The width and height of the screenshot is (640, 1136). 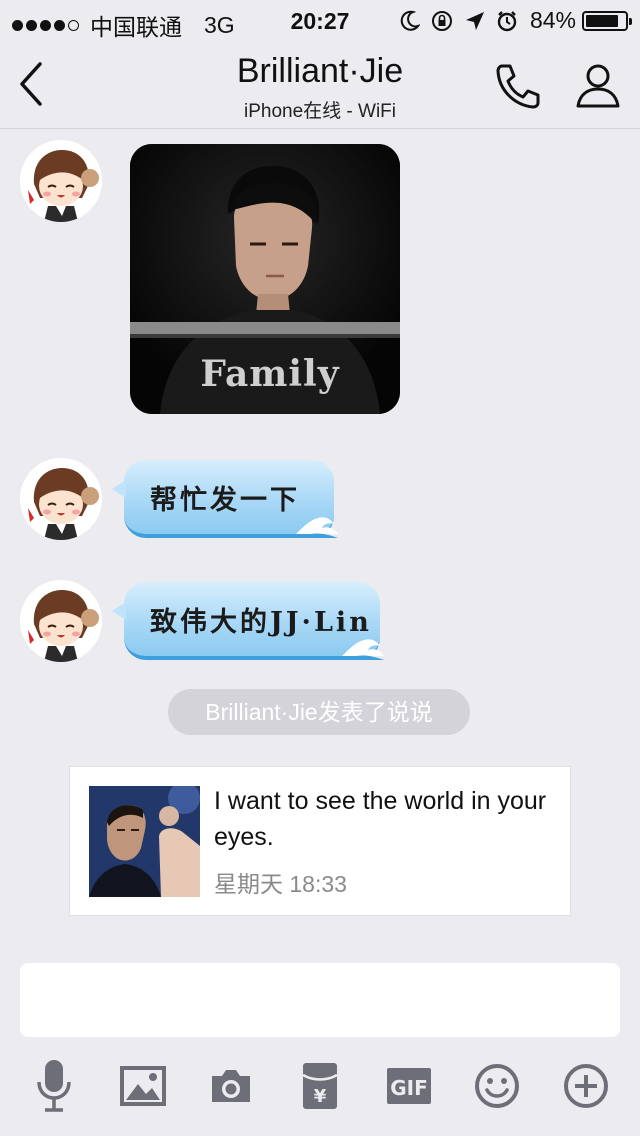 I want to click on battery-icon, so click(x=607, y=20).